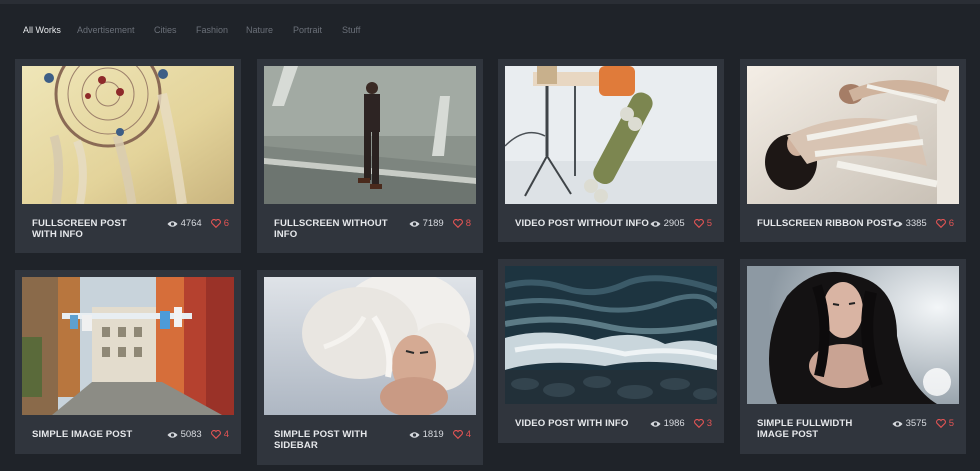  What do you see at coordinates (191, 223) in the screenshot?
I see `view-count: 4764` at bounding box center [191, 223].